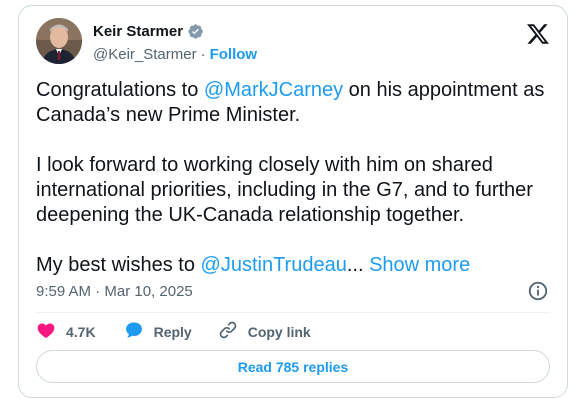 This screenshot has width=585, height=410. Describe the element at coordinates (273, 90) in the screenshot. I see `mention-mark-carney: @MarkJCarney` at that location.